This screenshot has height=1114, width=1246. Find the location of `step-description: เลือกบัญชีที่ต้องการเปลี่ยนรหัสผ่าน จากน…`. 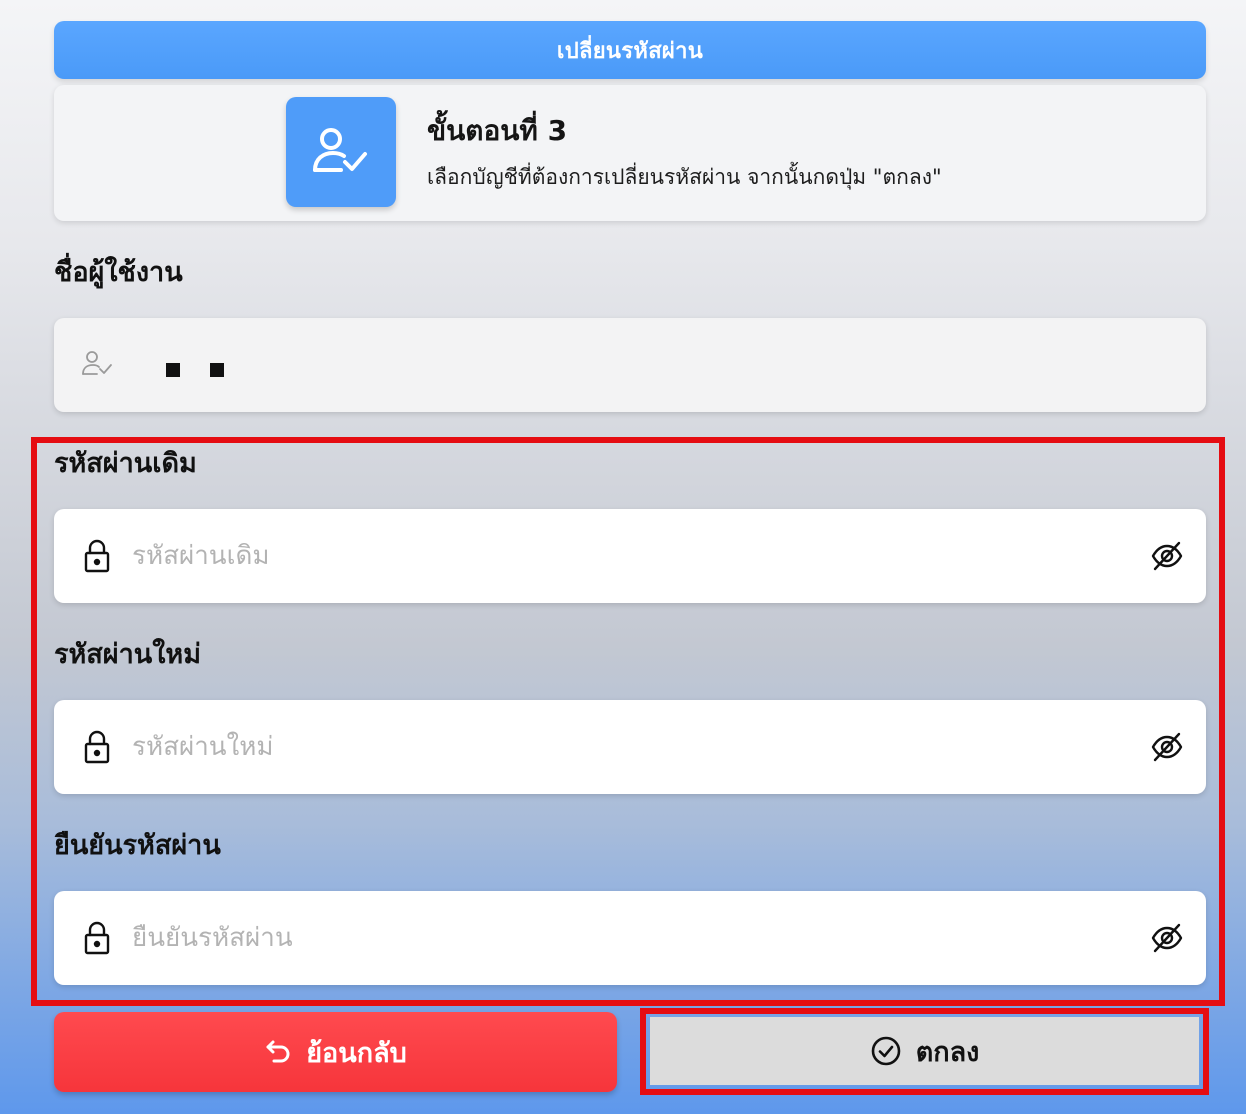

step-description: เลือกบัญชีที่ต้องการเปลี่ยนรหัสผ่าน จากน… is located at coordinates (684, 177).